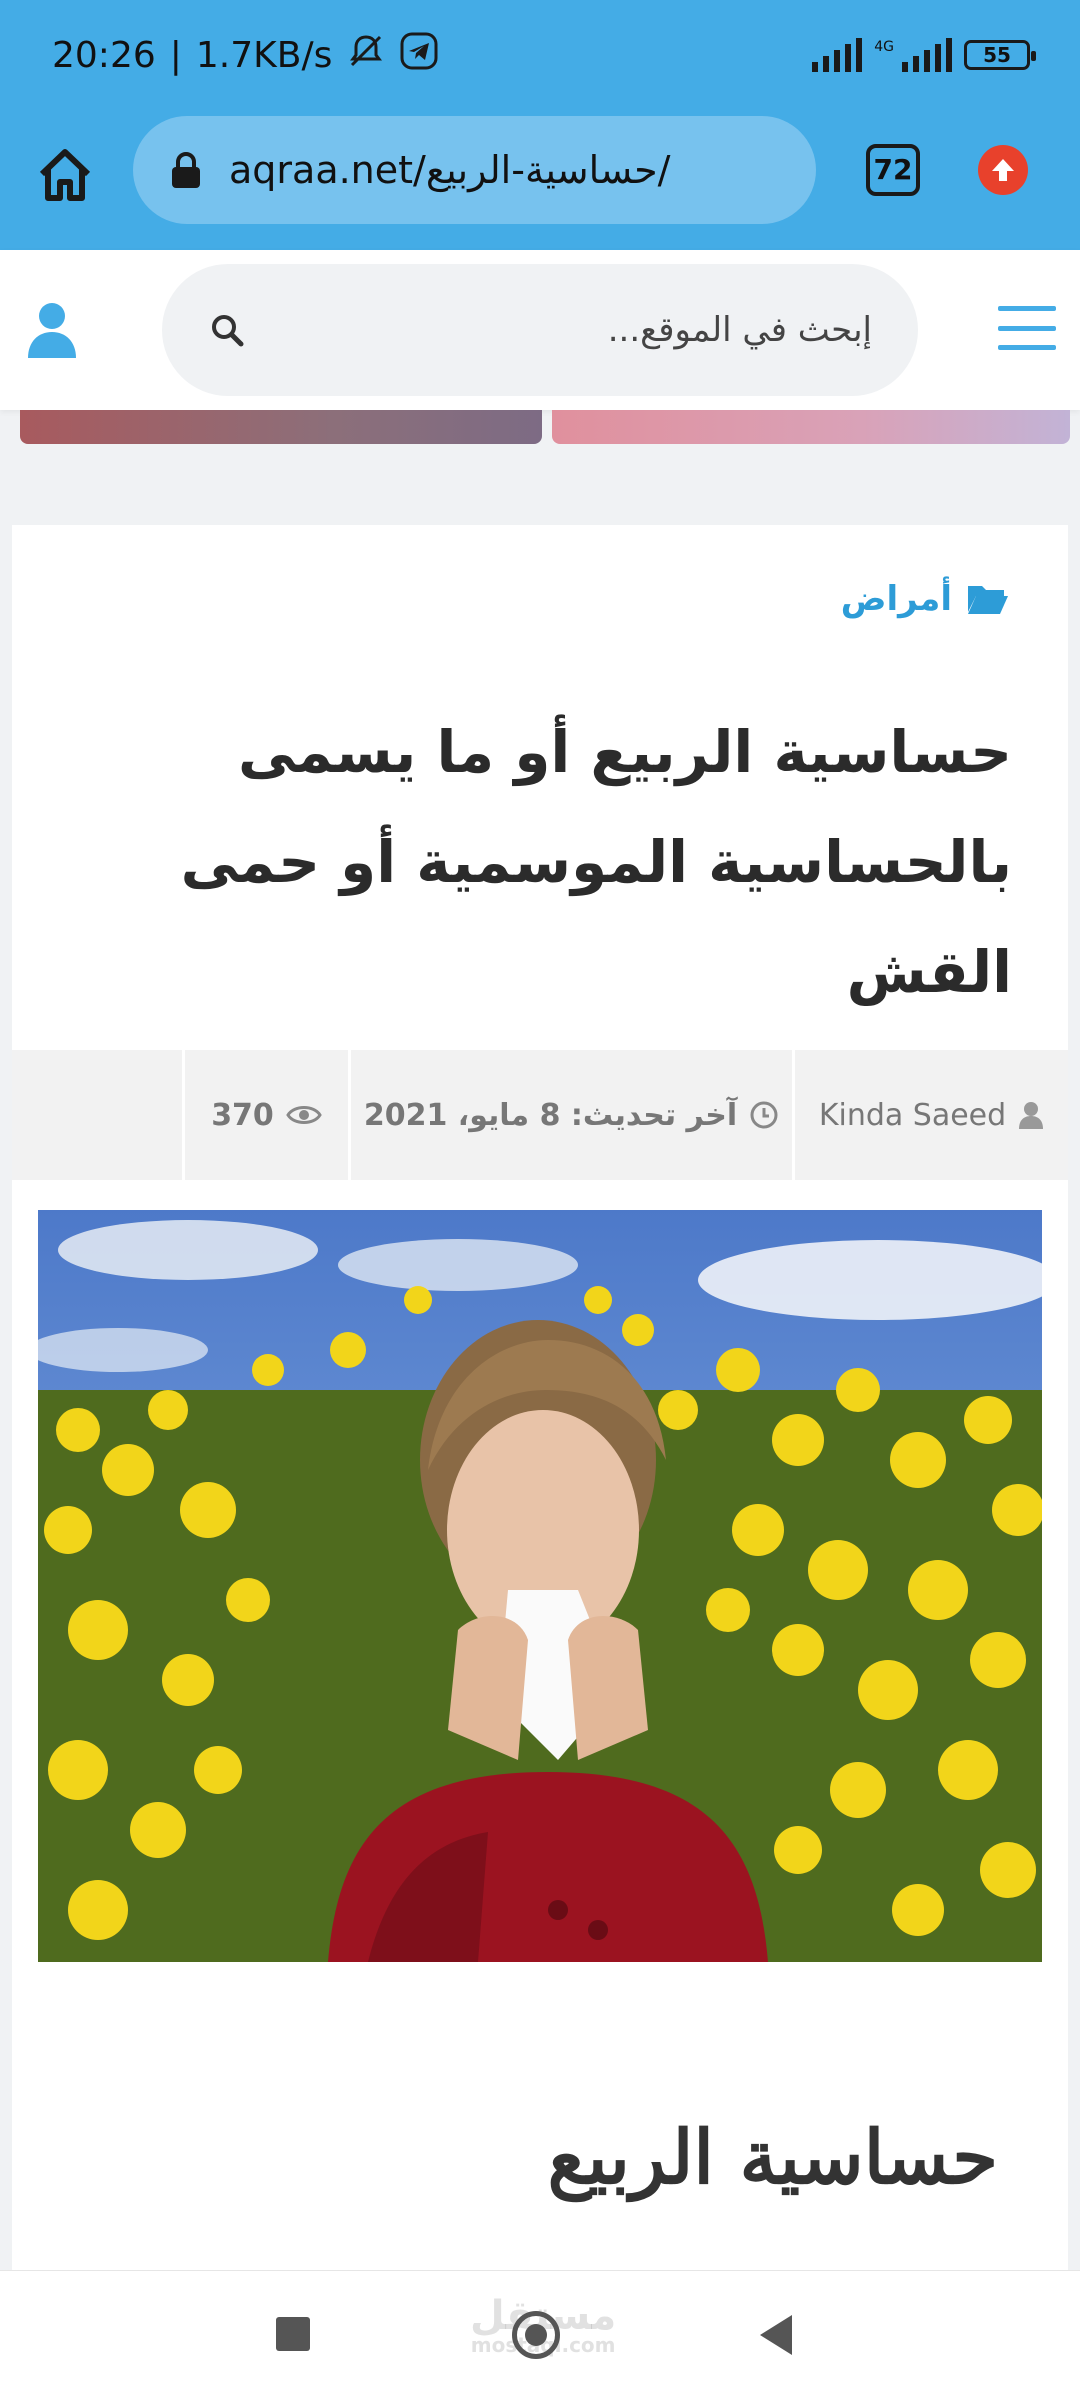  I want to click on browser-toolbar: aqraa.net/حساسية-الربيع/ 72, so click(540, 180).